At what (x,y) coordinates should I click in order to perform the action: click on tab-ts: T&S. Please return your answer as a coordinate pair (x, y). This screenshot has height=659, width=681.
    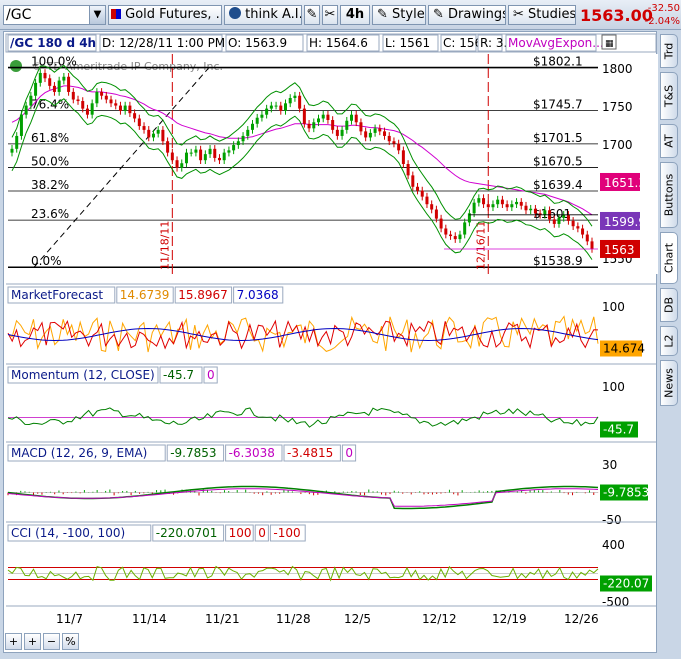
    Looking at the image, I should click on (669, 96).